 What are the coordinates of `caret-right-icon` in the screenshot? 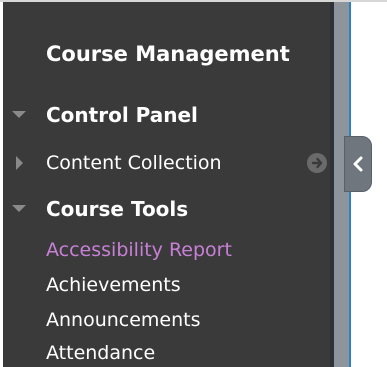 It's located at (19, 163).